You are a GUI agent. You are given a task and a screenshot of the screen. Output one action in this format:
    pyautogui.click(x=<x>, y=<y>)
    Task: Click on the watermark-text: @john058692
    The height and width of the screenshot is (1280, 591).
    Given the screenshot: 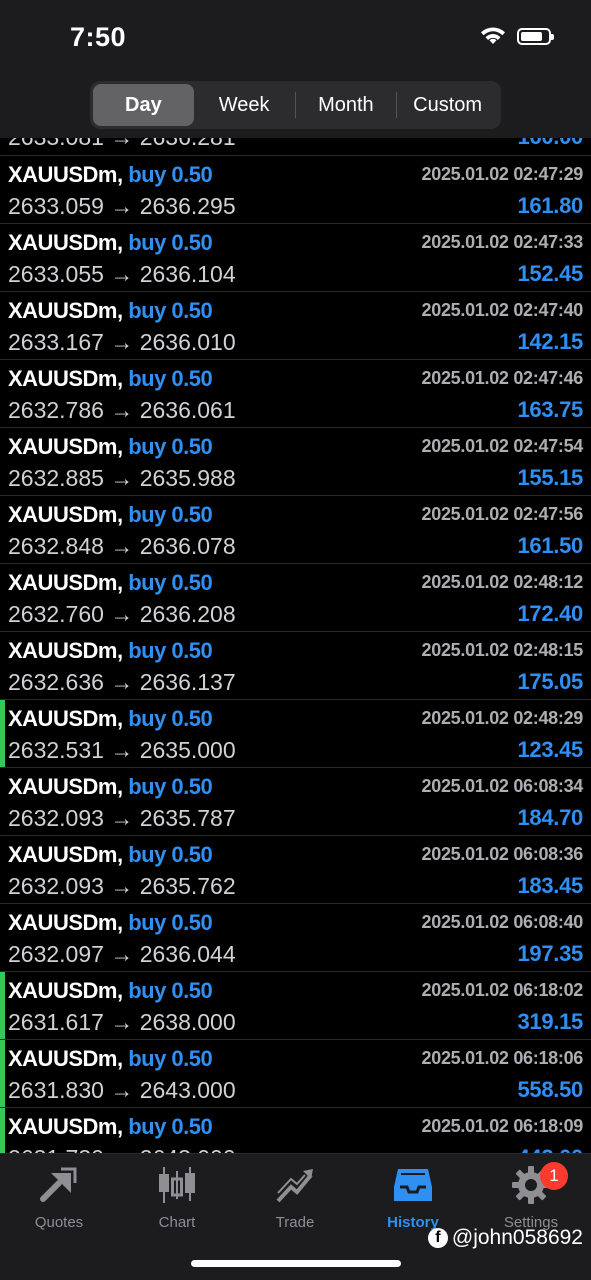 What is the action you would take?
    pyautogui.click(x=517, y=1237)
    